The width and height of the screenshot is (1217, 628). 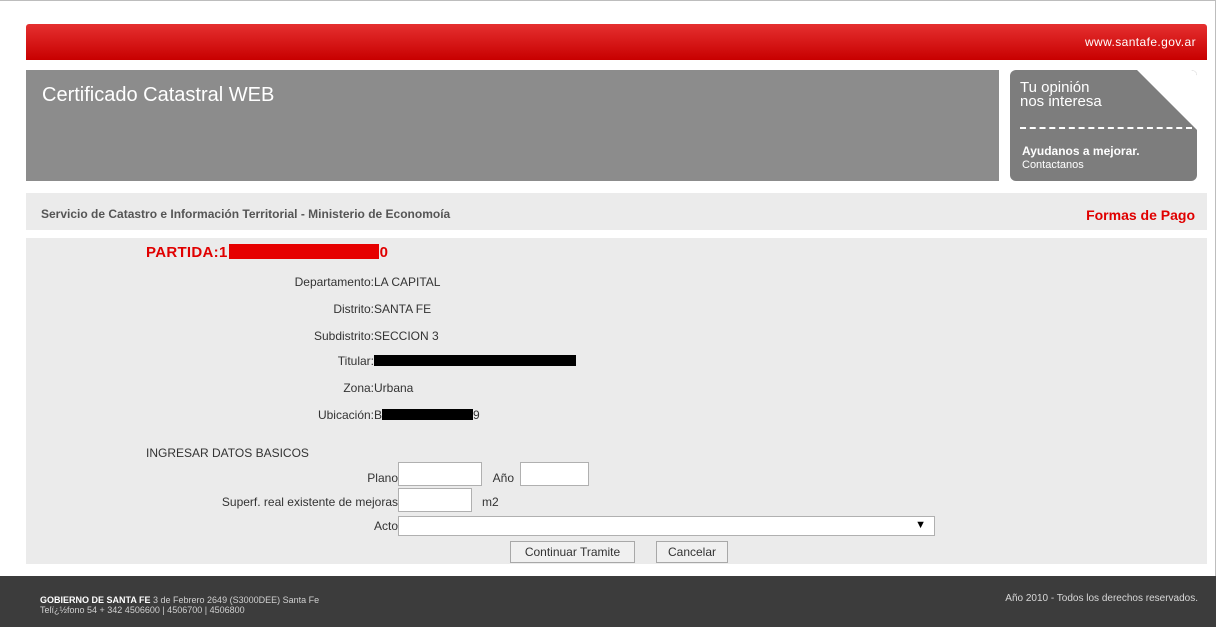 I want to click on partida-heading: PARTIDA:1 0, so click(x=267, y=252).